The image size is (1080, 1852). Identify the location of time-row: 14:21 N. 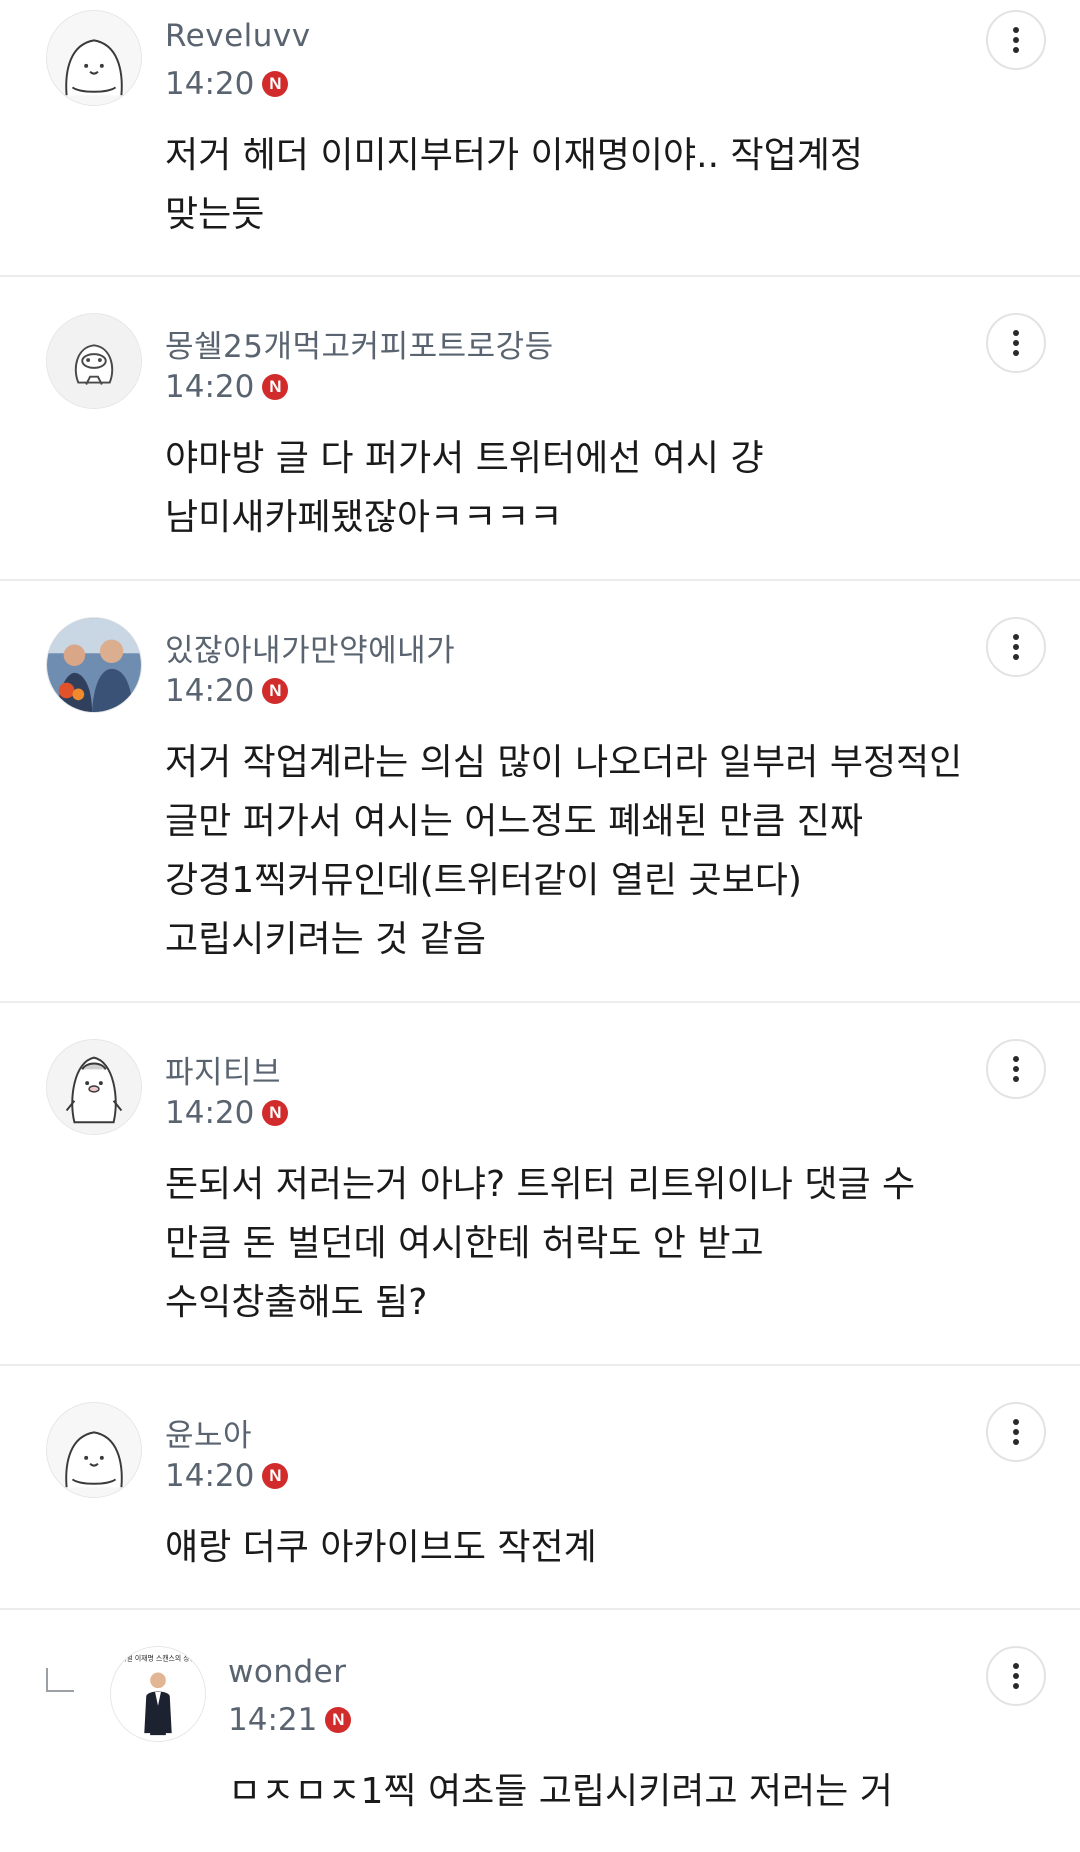
(290, 1720).